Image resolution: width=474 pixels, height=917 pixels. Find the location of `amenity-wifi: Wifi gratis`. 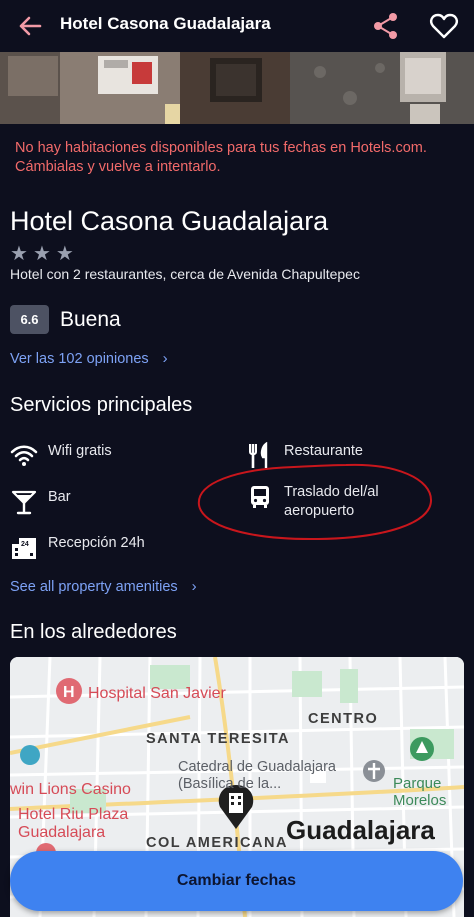

amenity-wifi: Wifi gratis is located at coordinates (61, 456).